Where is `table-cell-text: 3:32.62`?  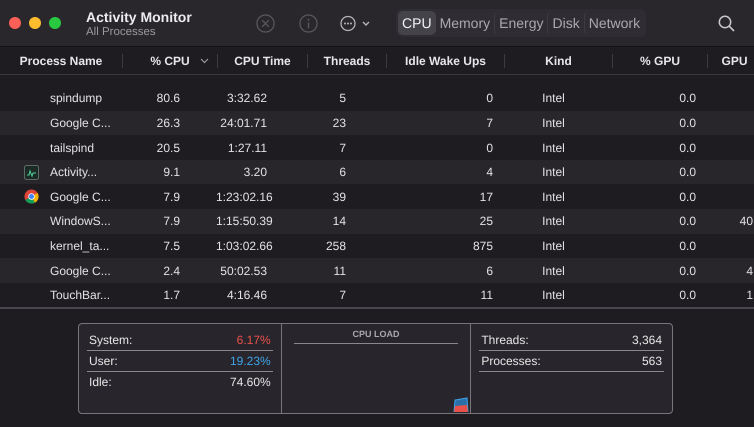 table-cell-text: 3:32.62 is located at coordinates (247, 98).